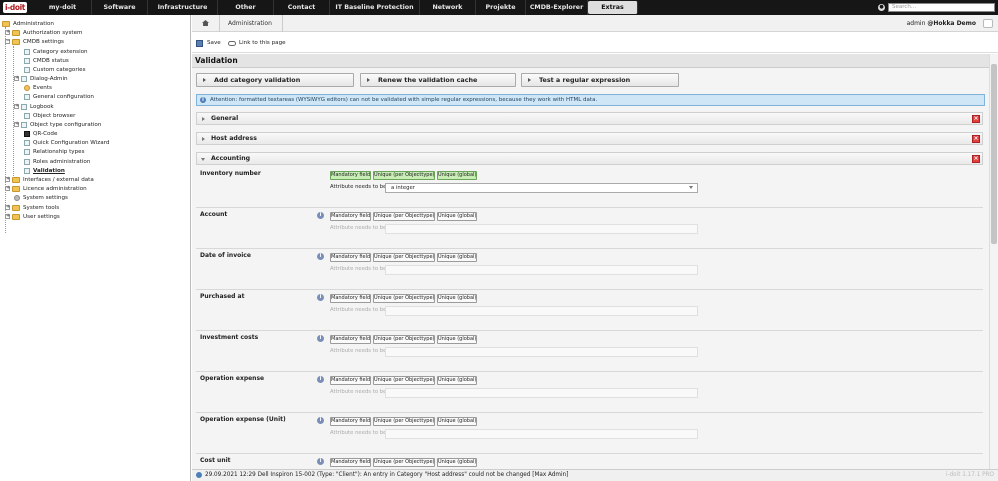 This screenshot has height=481, width=998. I want to click on tree-item-user-settings: + User settings, so click(32, 216).